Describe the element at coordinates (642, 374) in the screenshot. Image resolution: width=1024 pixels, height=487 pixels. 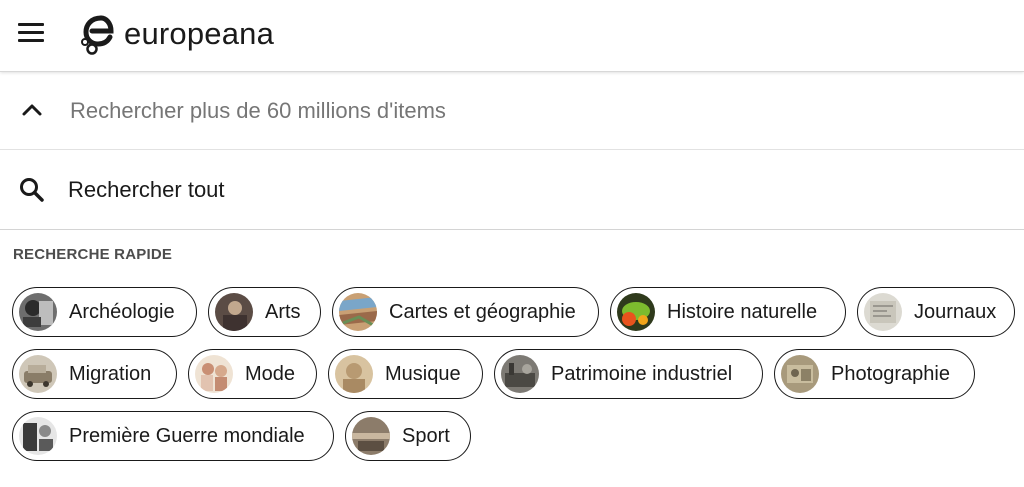
I see `chip-label: Patrimoine industriel` at that location.